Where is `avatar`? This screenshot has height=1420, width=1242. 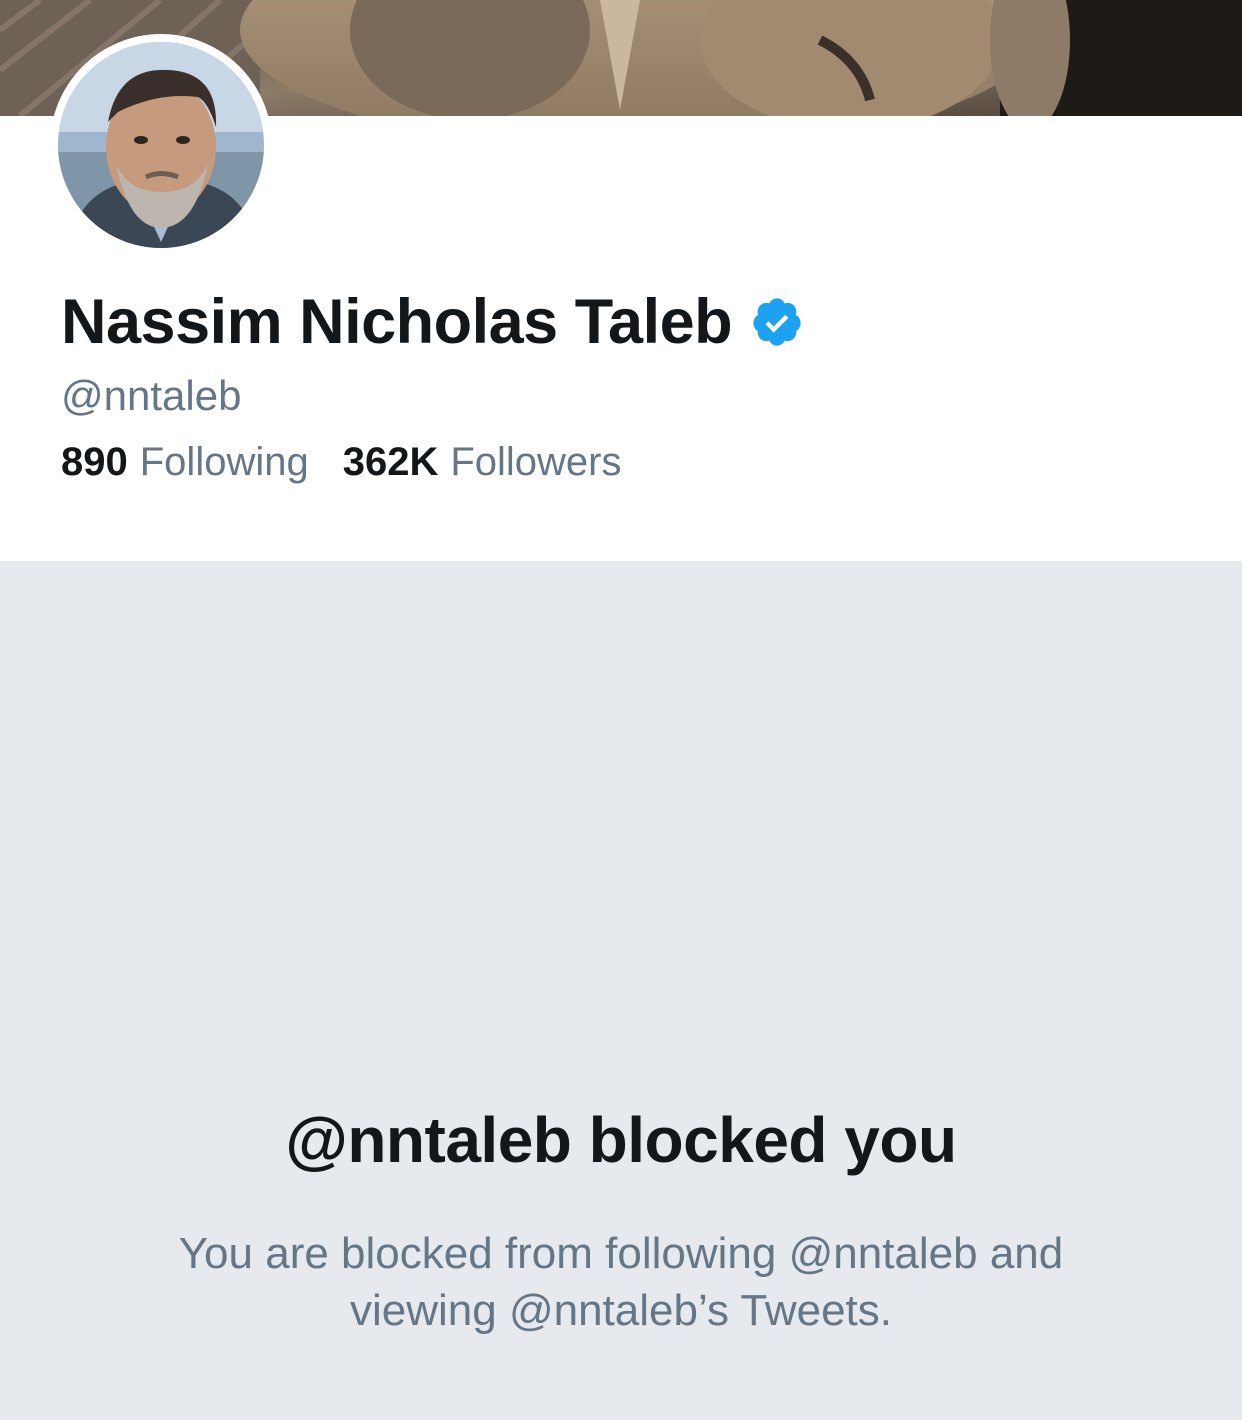 avatar is located at coordinates (161, 145).